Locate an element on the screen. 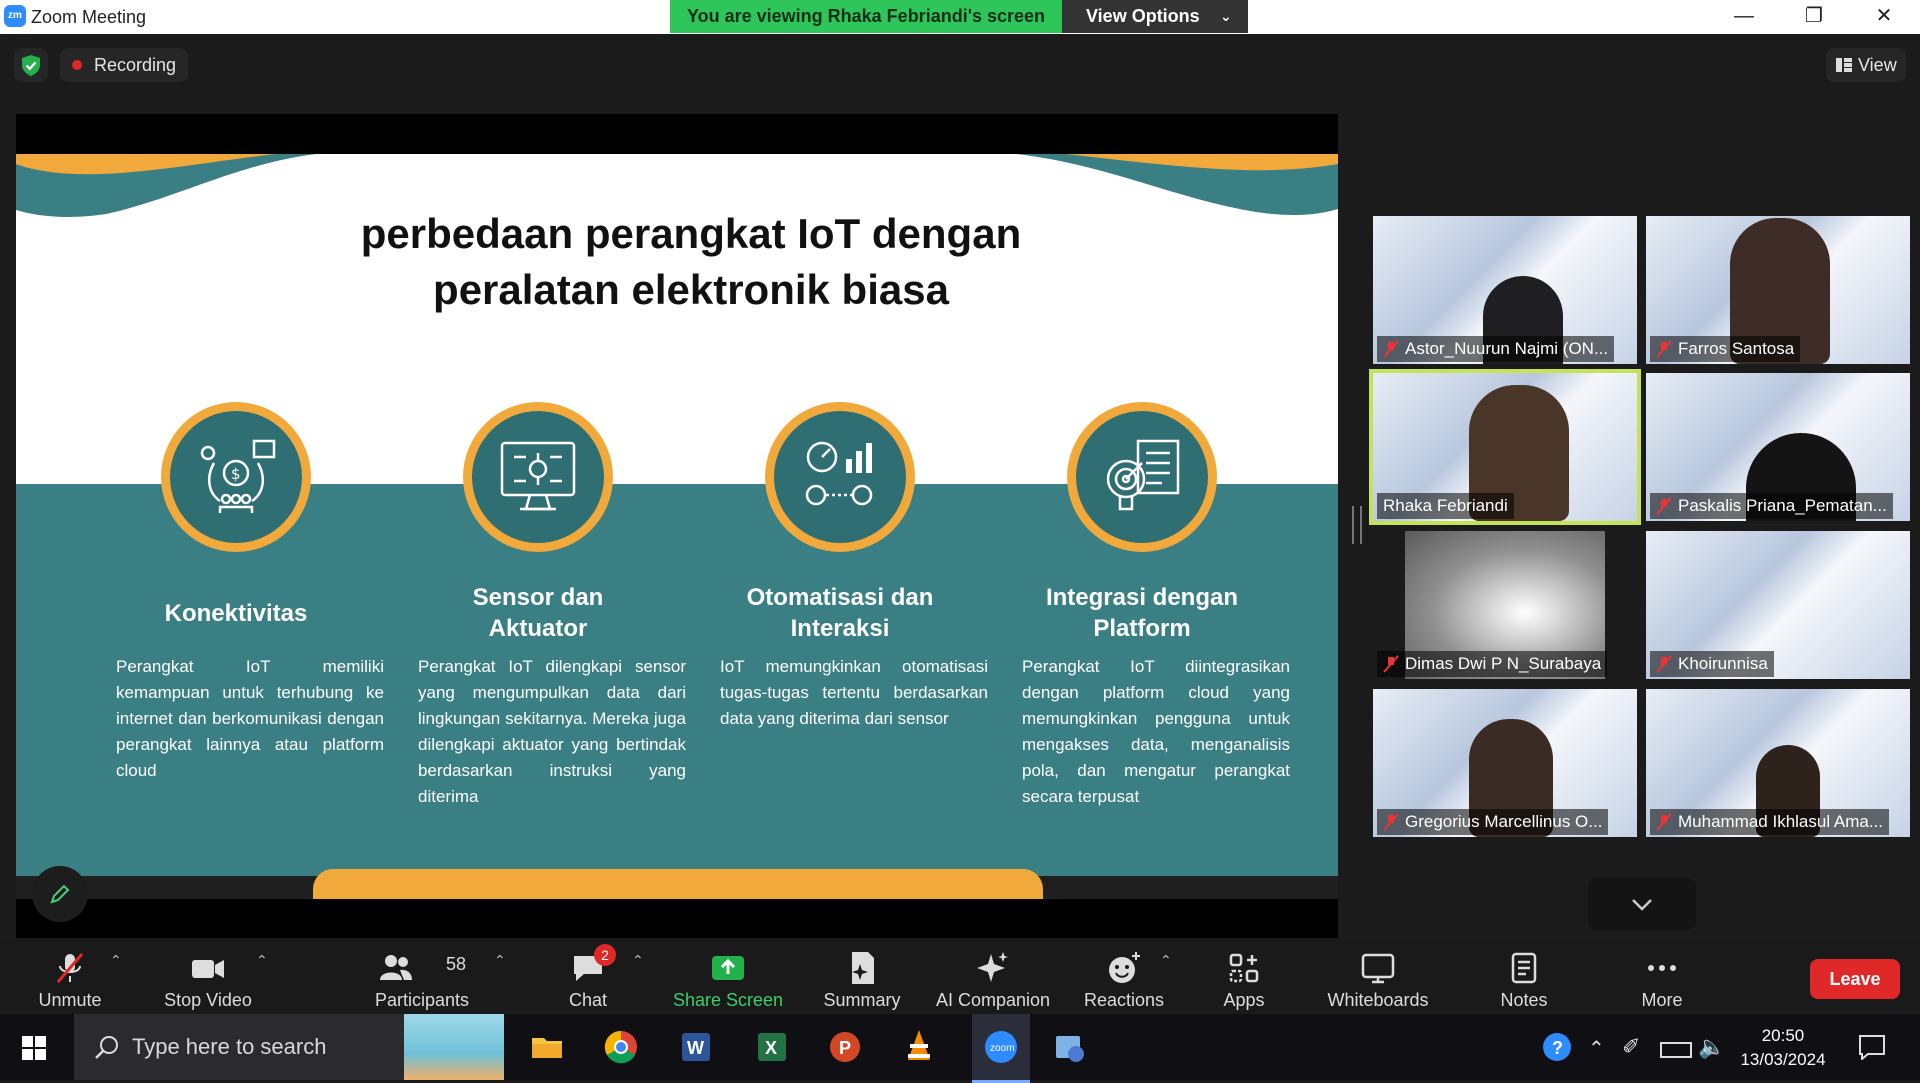 The height and width of the screenshot is (1083, 1920). view-options-button: View Options ⌄ is located at coordinates (1155, 16).